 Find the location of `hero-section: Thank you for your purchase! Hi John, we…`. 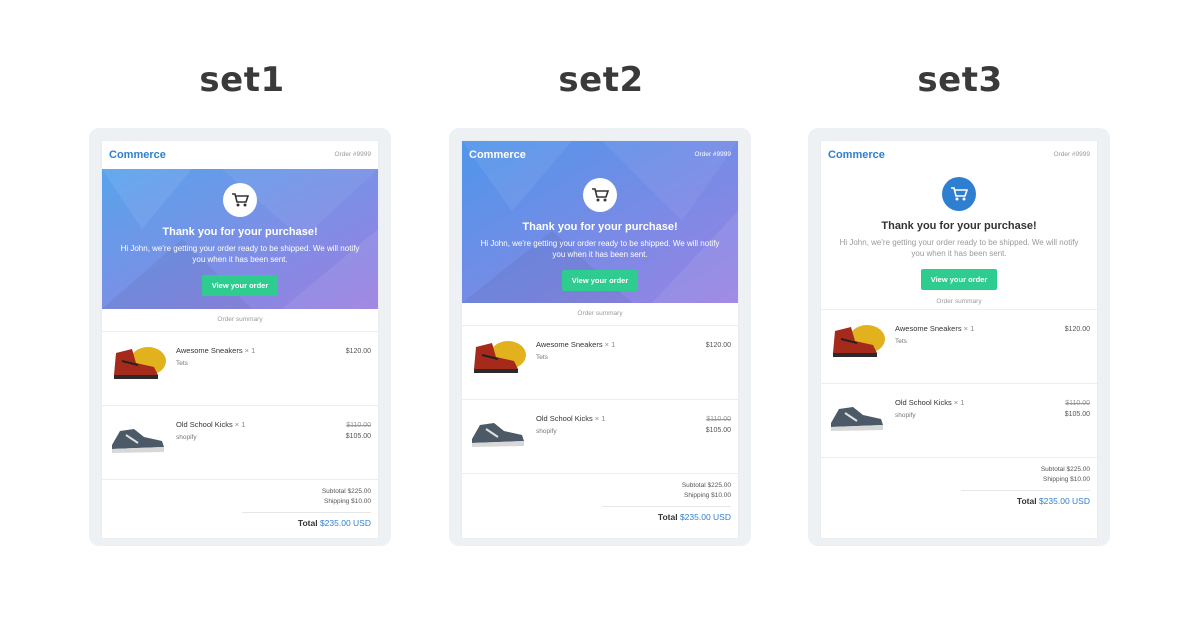

hero-section: Thank you for your purchase! Hi John, we… is located at coordinates (959, 232).